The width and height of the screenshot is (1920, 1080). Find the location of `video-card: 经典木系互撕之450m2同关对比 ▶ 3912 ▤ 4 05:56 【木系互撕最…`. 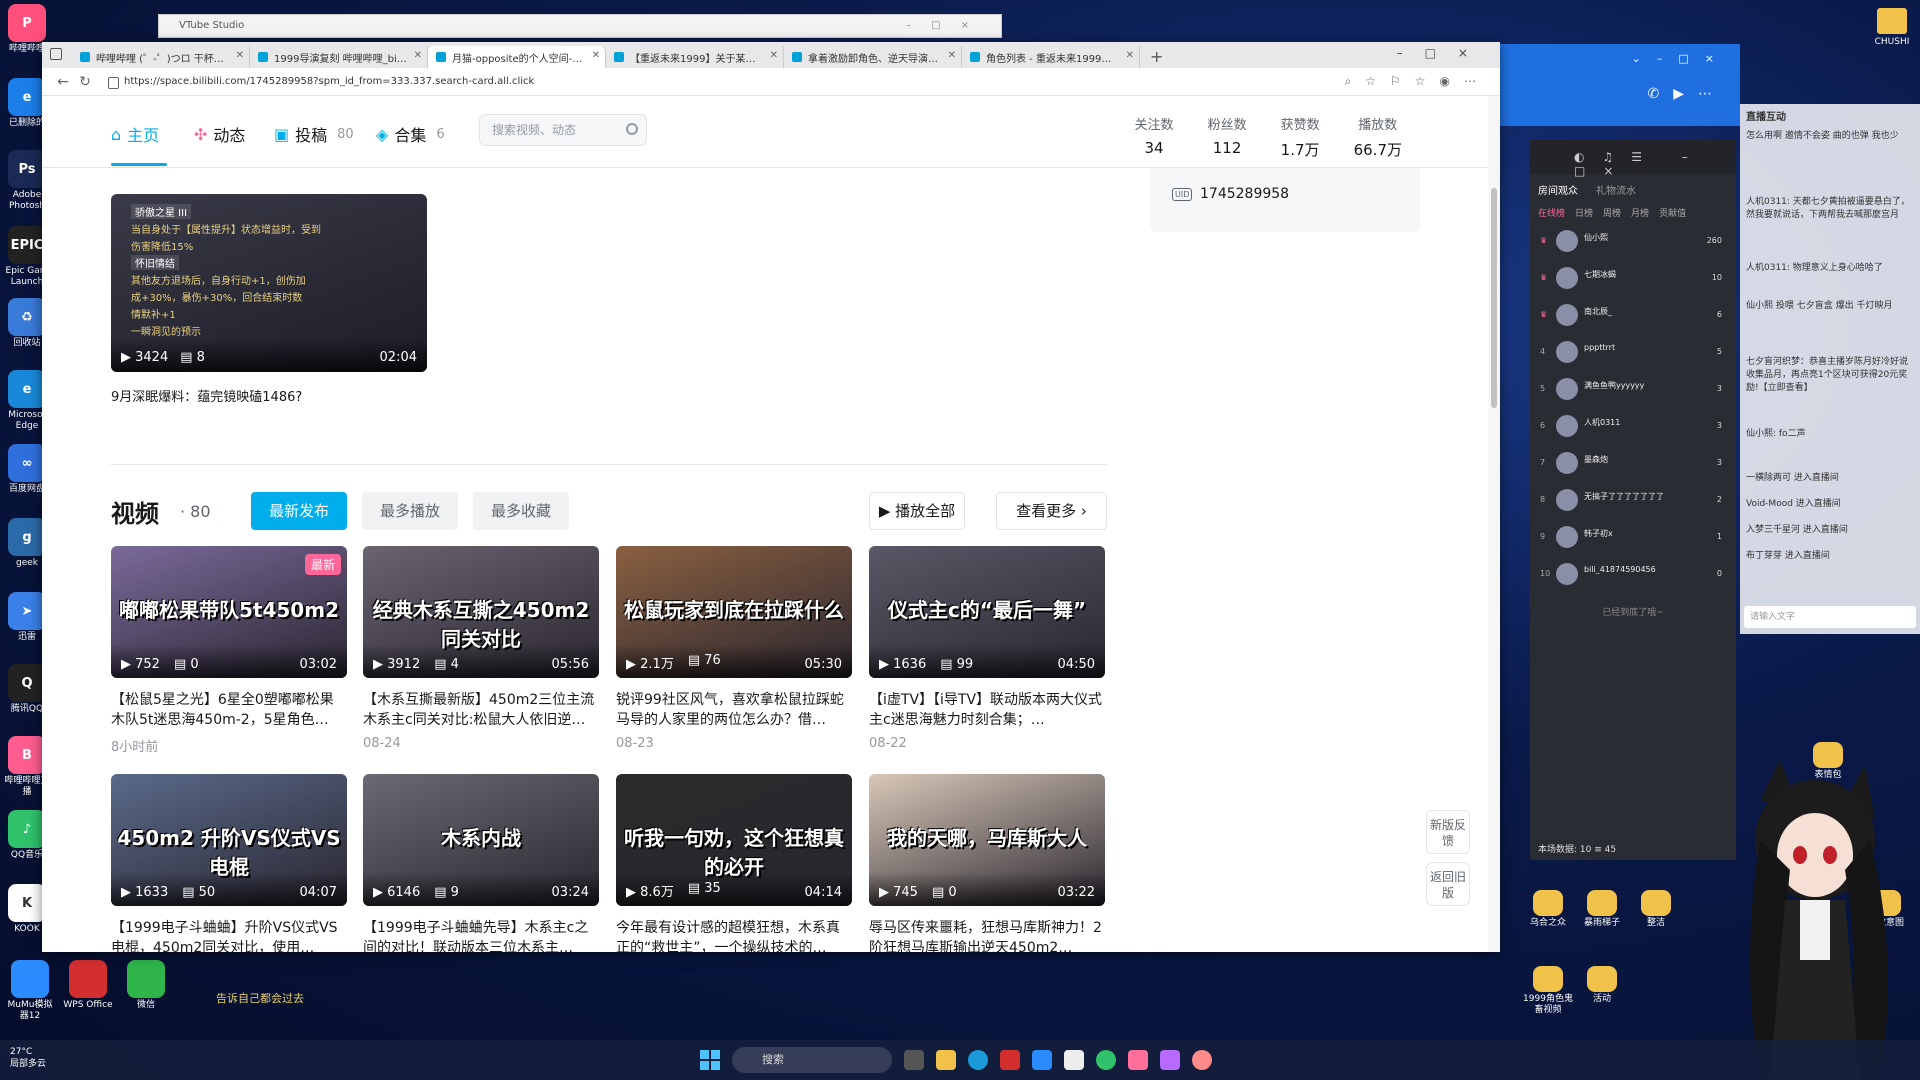

video-card: 经典木系互撕之450m2同关对比 ▶ 3912 ▤ 4 05:56 【木系互撕最… is located at coordinates (481, 648).